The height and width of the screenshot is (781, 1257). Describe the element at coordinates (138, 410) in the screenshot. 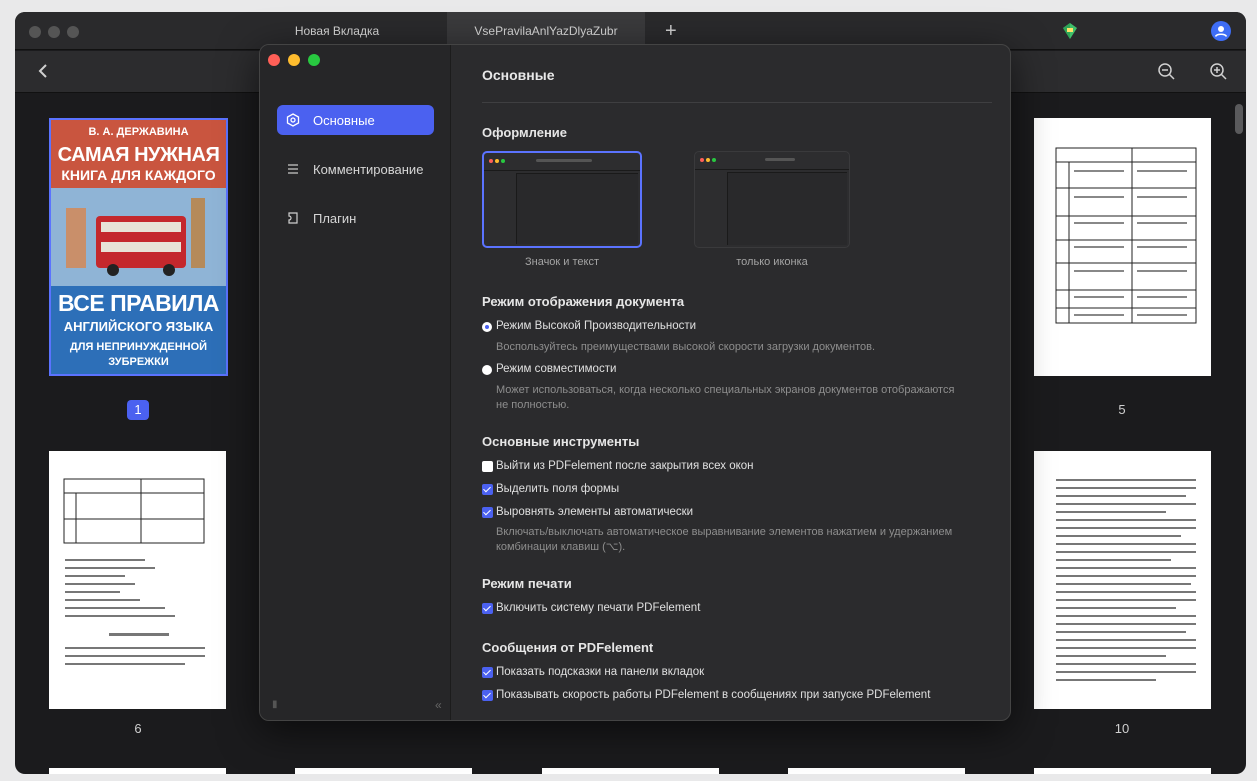

I see `page-number-1: 1` at that location.